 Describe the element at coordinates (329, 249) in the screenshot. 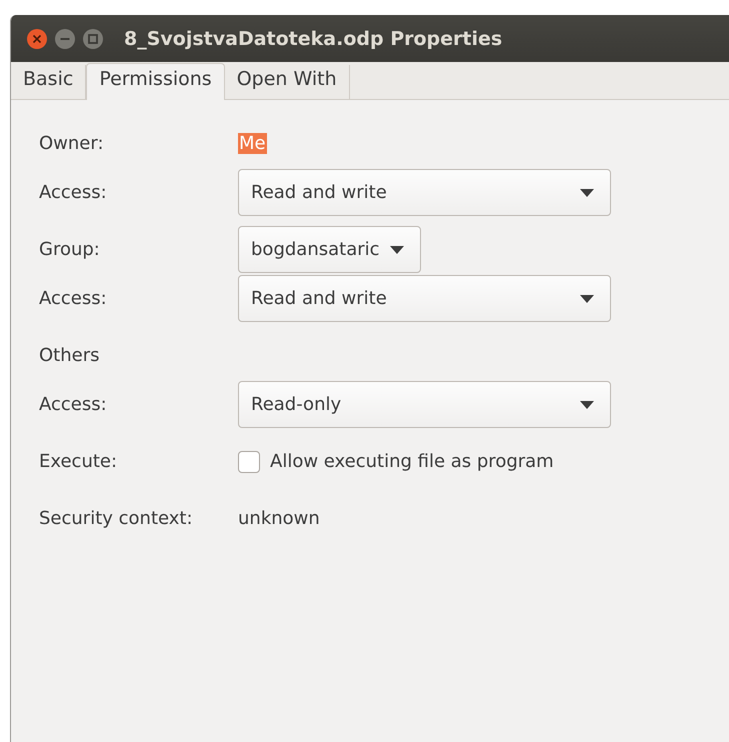

I see `group-dropdown: bogdansataric` at that location.